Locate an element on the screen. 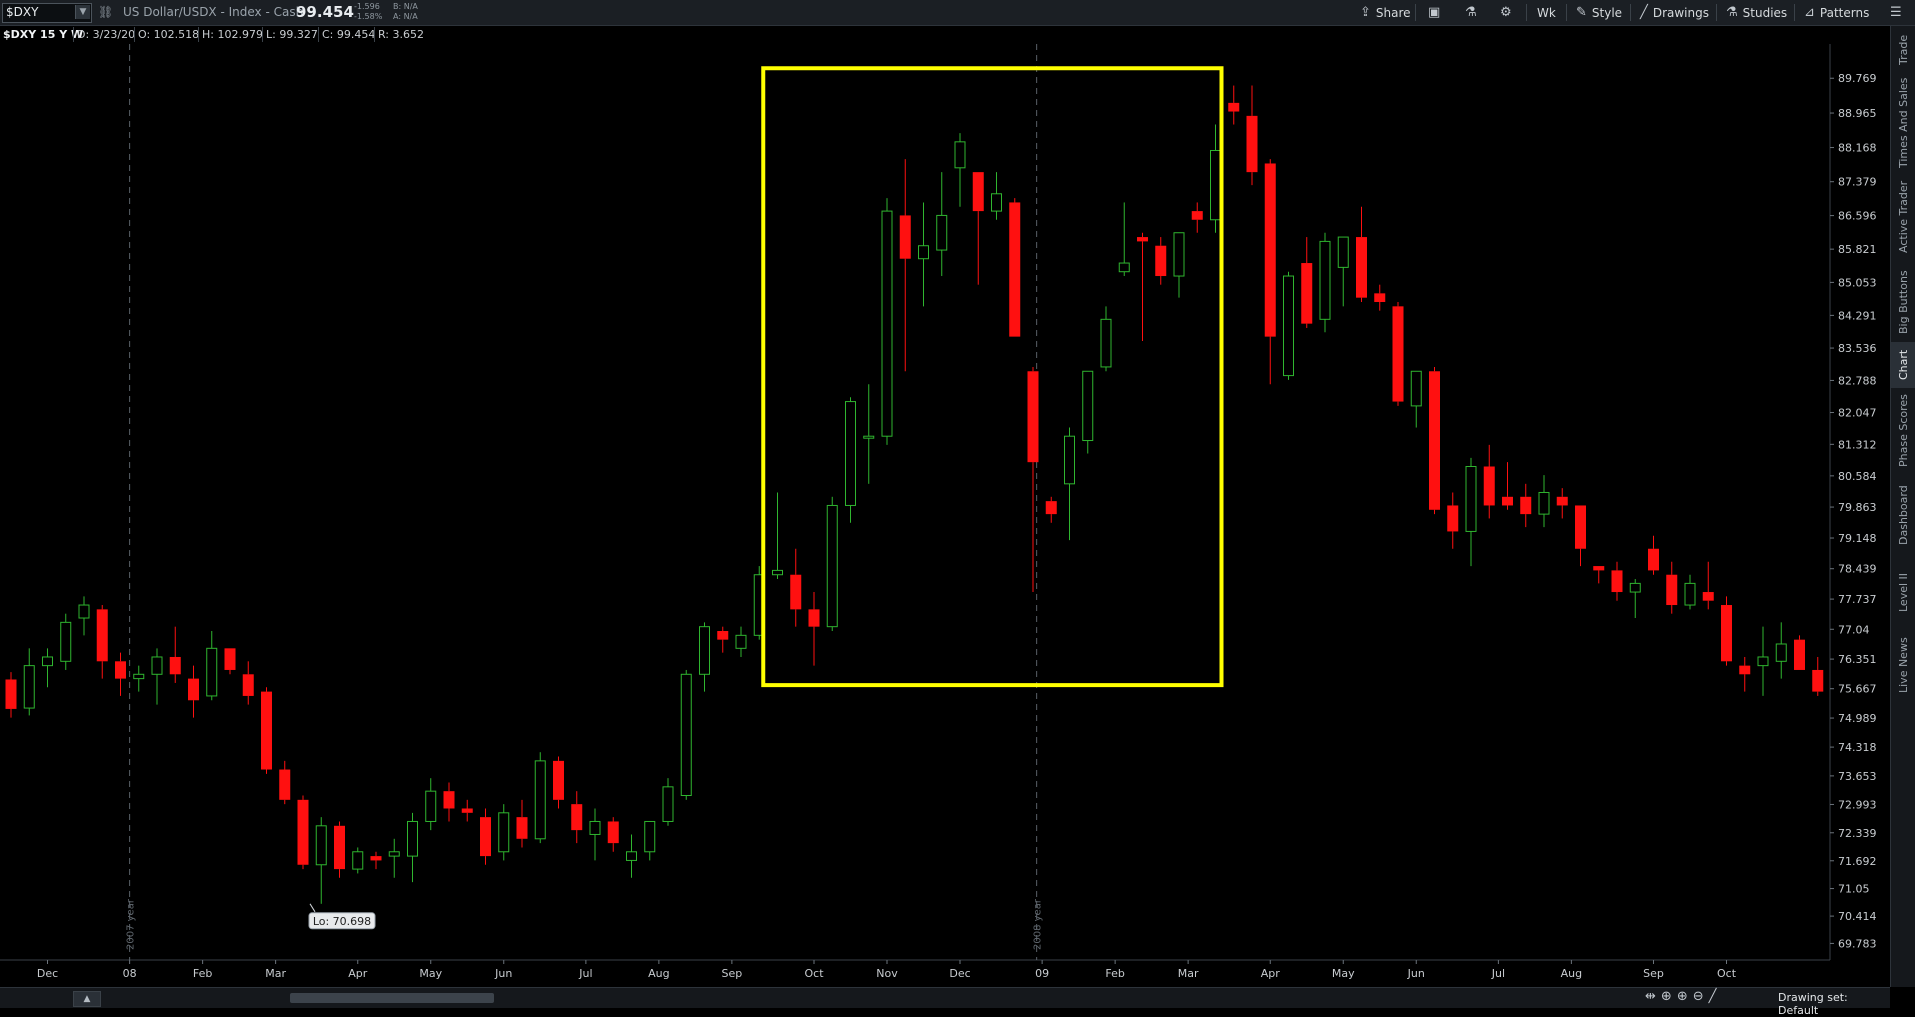  share-button: ⇪ Share is located at coordinates (1385, 12).